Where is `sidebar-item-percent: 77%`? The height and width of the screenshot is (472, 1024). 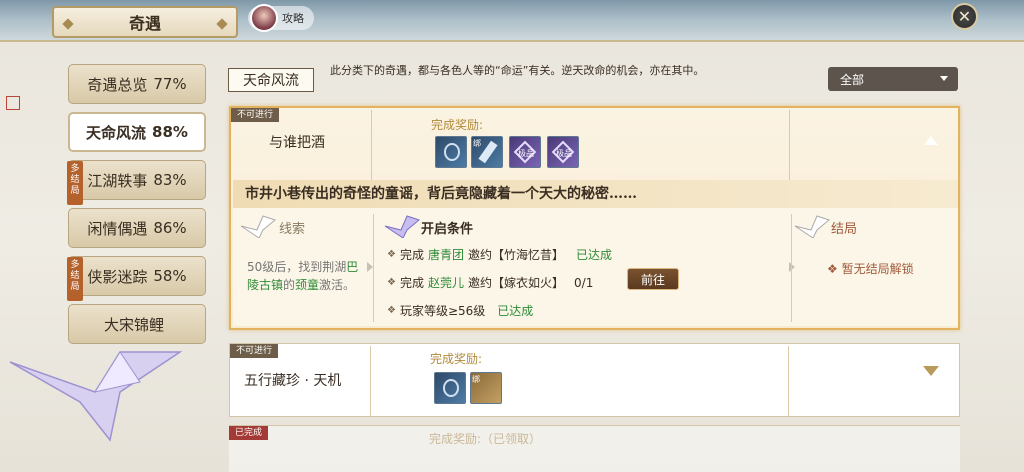
sidebar-item-percent: 77% is located at coordinates (170, 84).